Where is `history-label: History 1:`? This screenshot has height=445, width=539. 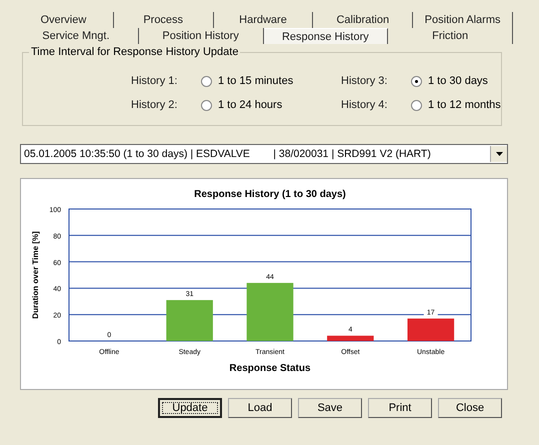
history-label: History 1: is located at coordinates (154, 81).